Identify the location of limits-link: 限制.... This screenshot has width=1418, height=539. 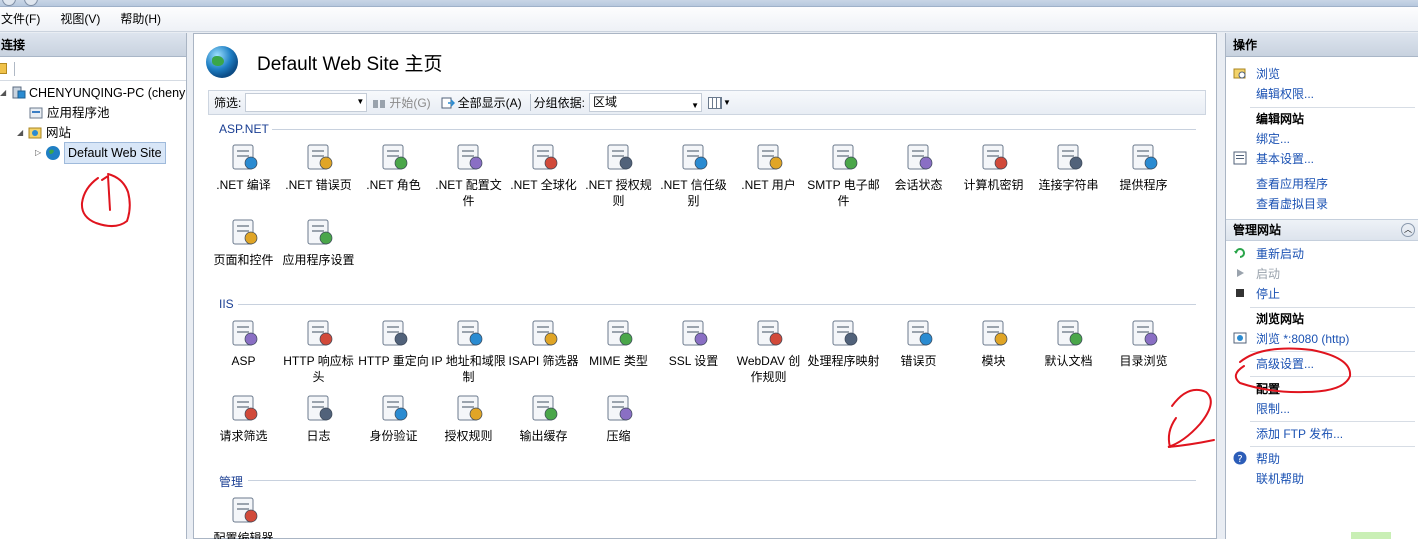
(1273, 409).